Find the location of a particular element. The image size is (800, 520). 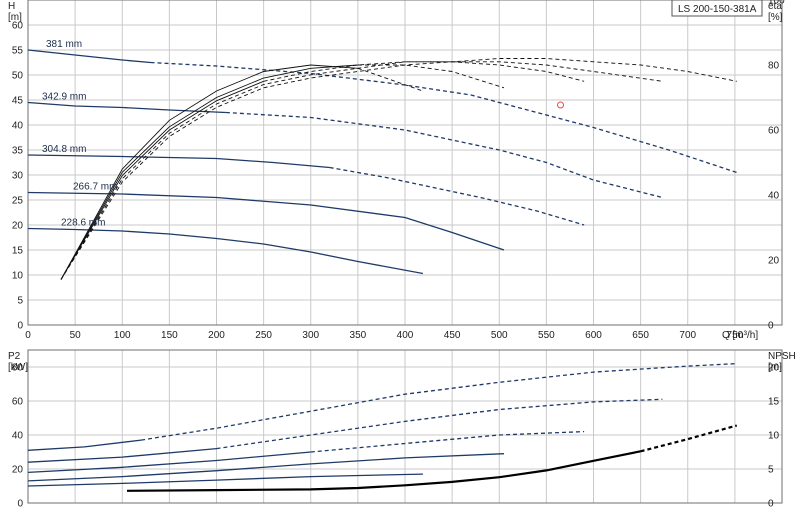

tick-label-y-right: 15 is located at coordinates (774, 402).